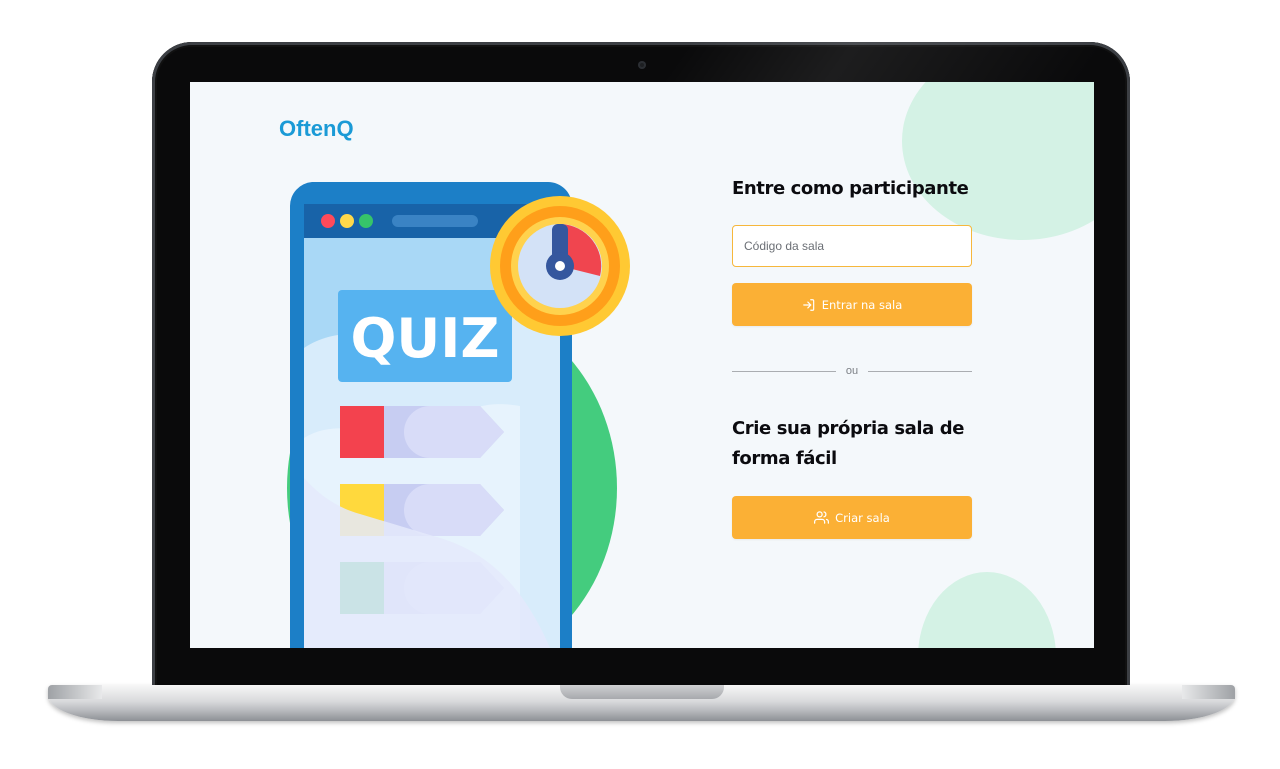 This screenshot has height=769, width=1280. What do you see at coordinates (862, 304) in the screenshot?
I see `enter-room-label: Entrar na sala` at bounding box center [862, 304].